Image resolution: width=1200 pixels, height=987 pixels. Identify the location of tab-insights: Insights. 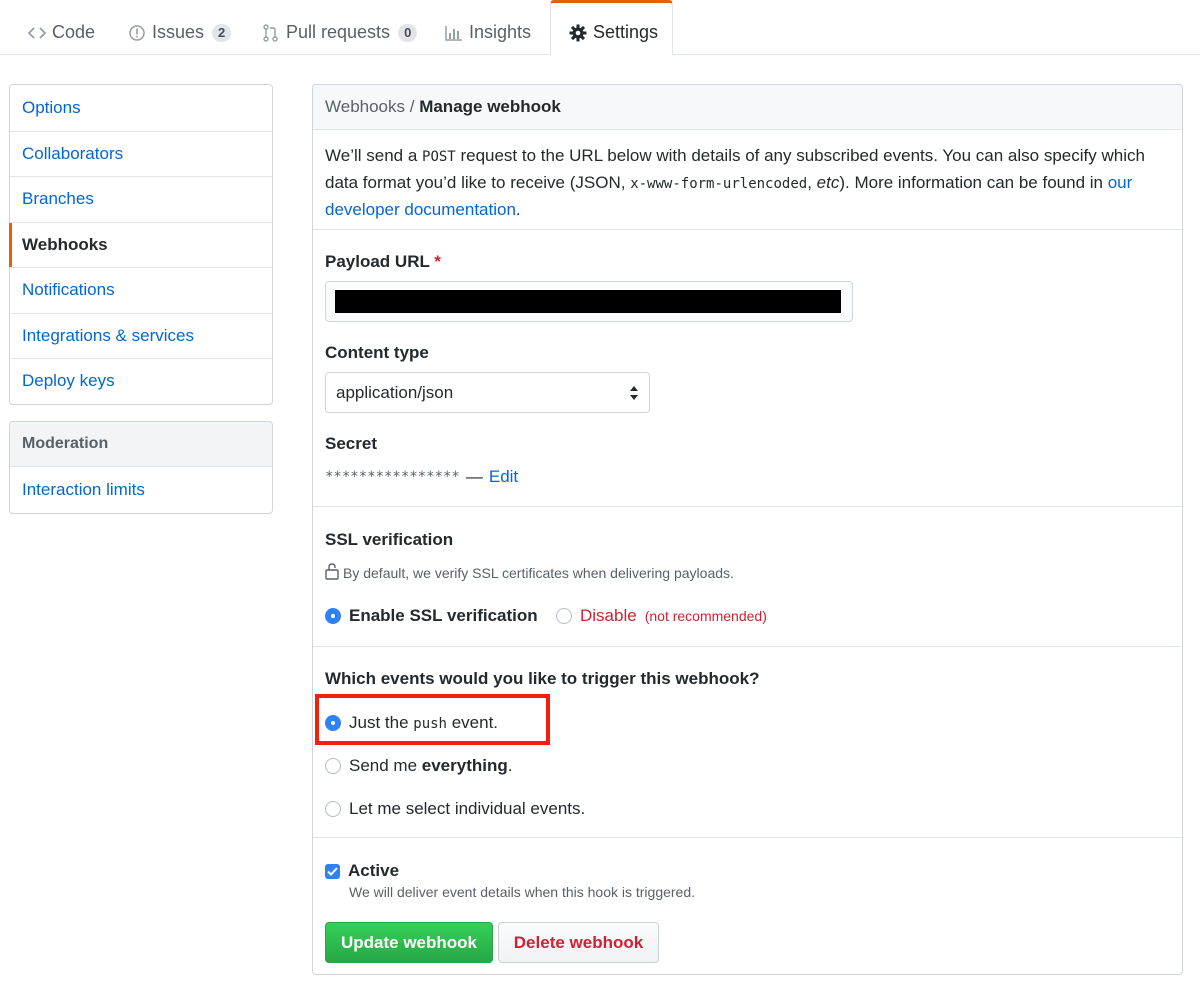
(488, 27).